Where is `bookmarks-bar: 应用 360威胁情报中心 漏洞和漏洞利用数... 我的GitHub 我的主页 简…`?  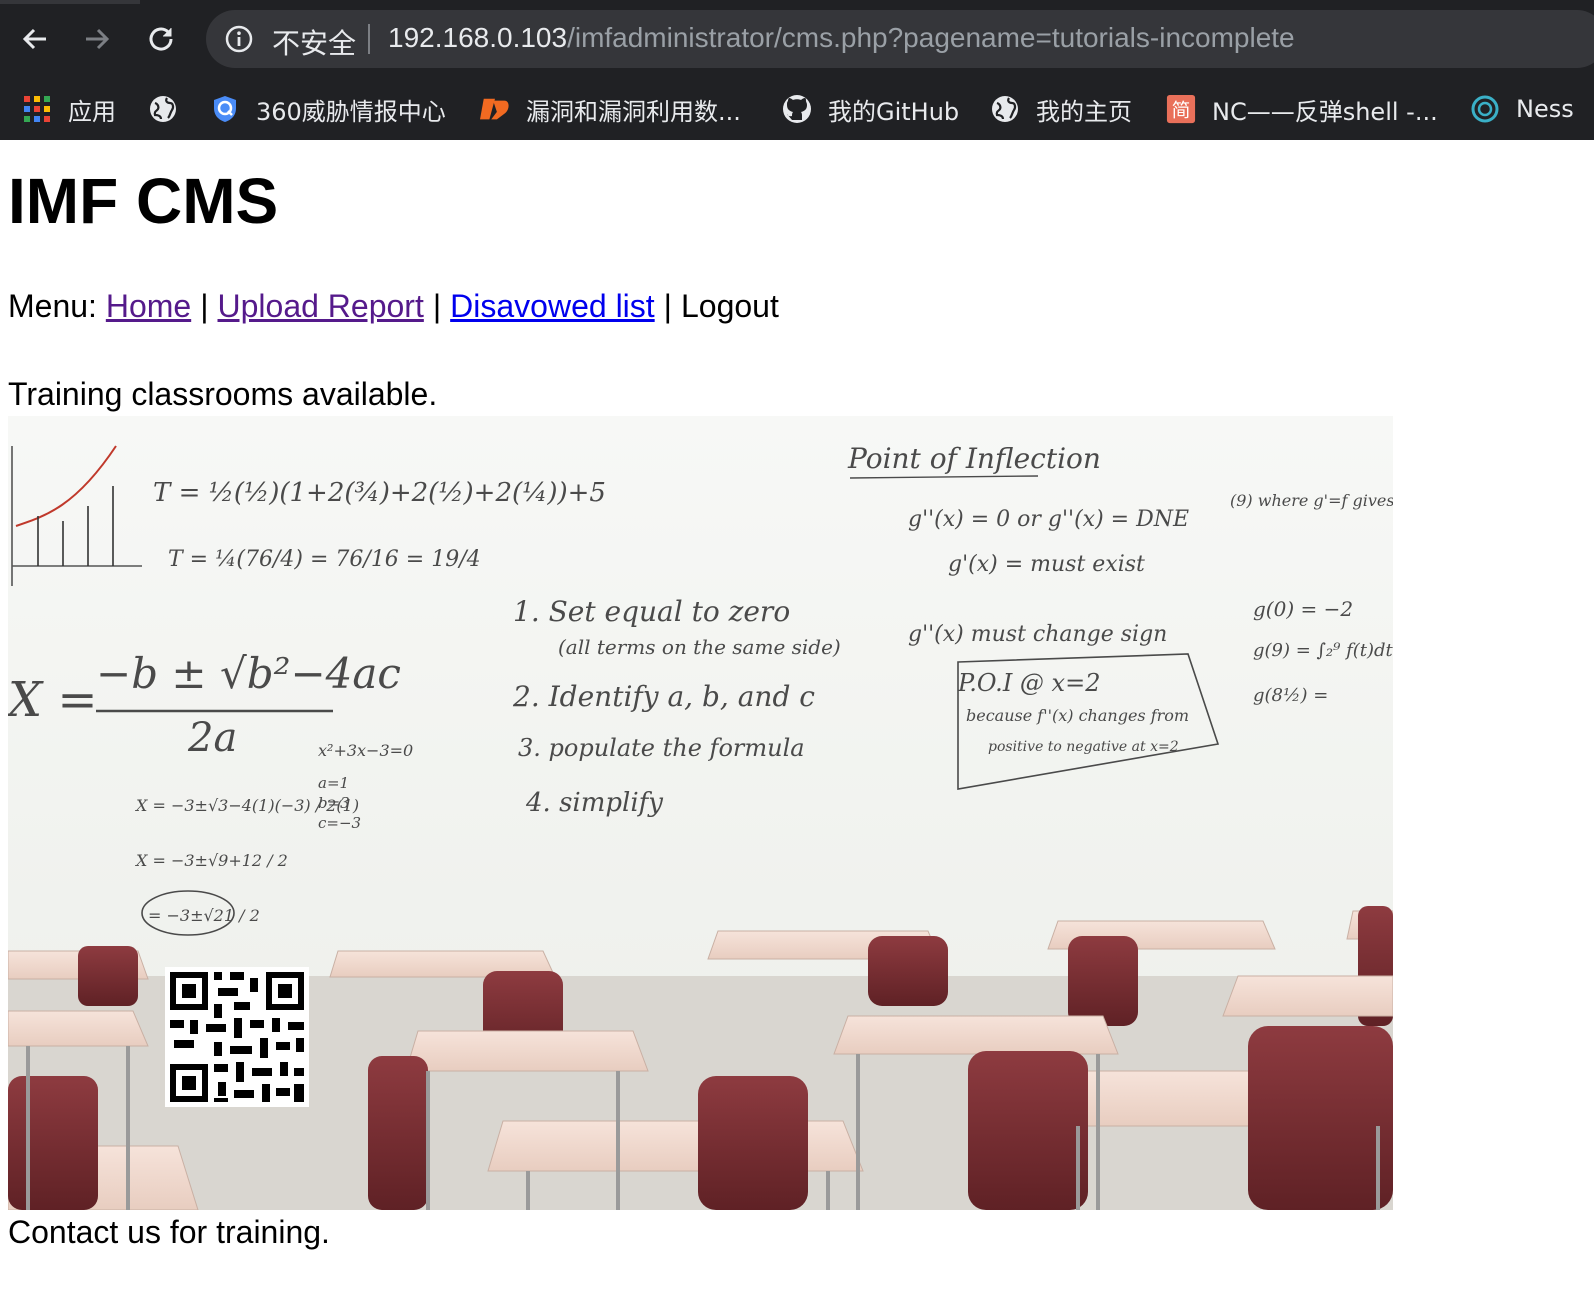
bookmarks-bar: 应用 360威胁情报中心 漏洞和漏洞利用数... 我的GitHub 我的主页 简… is located at coordinates (797, 109).